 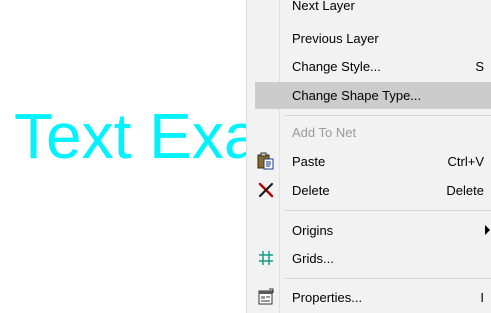 I want to click on menu-item-paste: Paste Ctrl+V, so click(x=369, y=161).